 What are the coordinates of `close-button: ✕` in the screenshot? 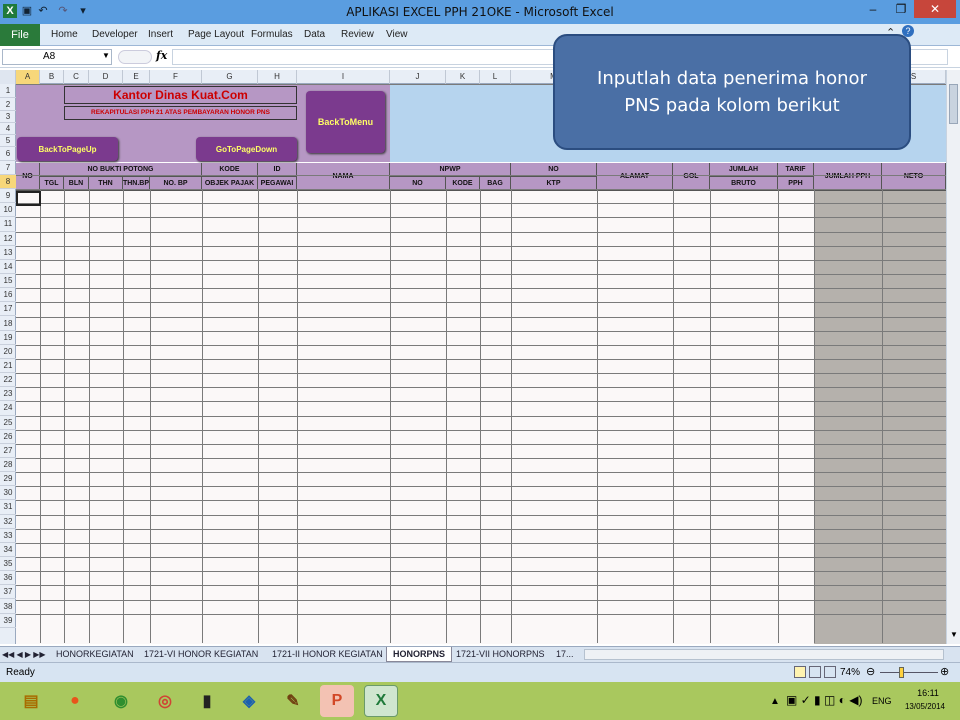 It's located at (935, 9).